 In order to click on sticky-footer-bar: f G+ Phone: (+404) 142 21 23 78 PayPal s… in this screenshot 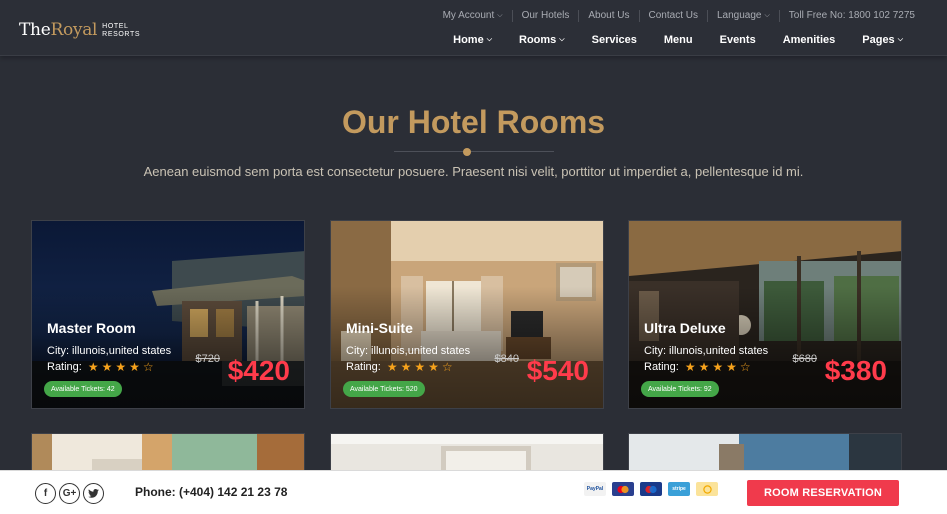, I will do `click(473, 492)`.